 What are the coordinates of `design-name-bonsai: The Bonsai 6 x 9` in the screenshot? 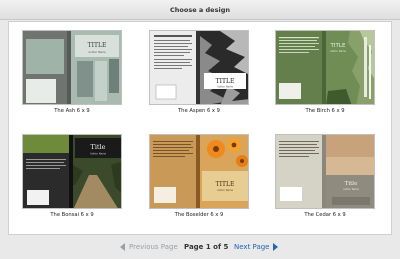 It's located at (72, 215).